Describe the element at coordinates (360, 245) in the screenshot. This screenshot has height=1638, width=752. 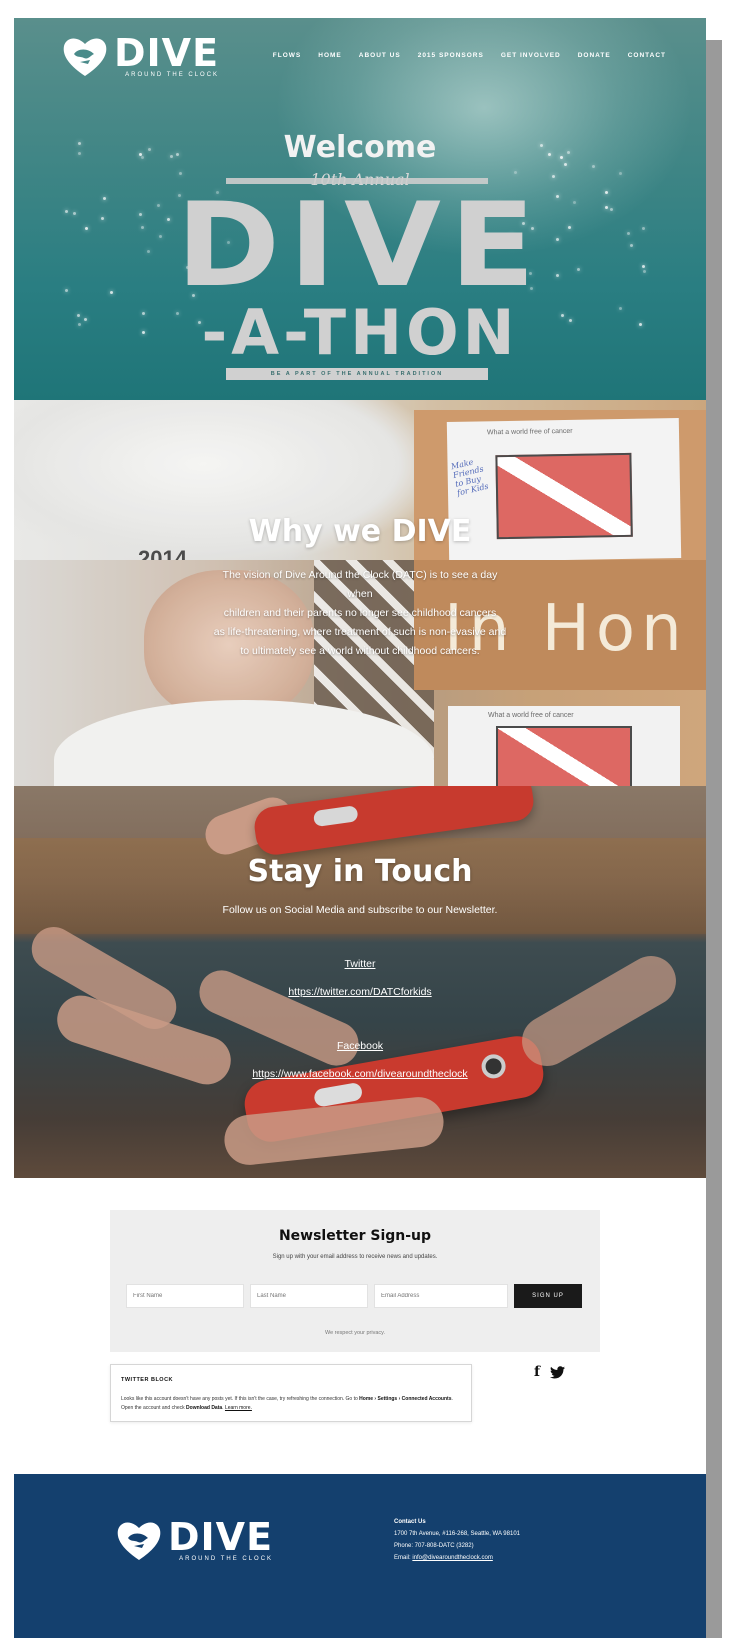
I see `hero-title-dive: DIVE` at that location.